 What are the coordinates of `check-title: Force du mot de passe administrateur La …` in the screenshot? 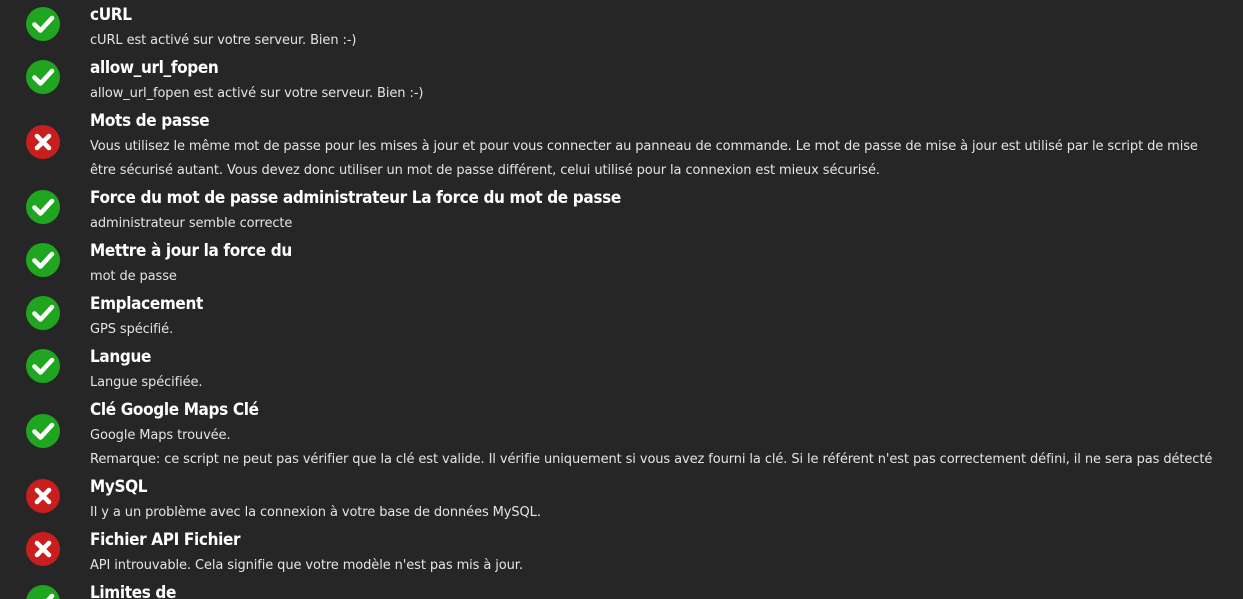 It's located at (355, 198).